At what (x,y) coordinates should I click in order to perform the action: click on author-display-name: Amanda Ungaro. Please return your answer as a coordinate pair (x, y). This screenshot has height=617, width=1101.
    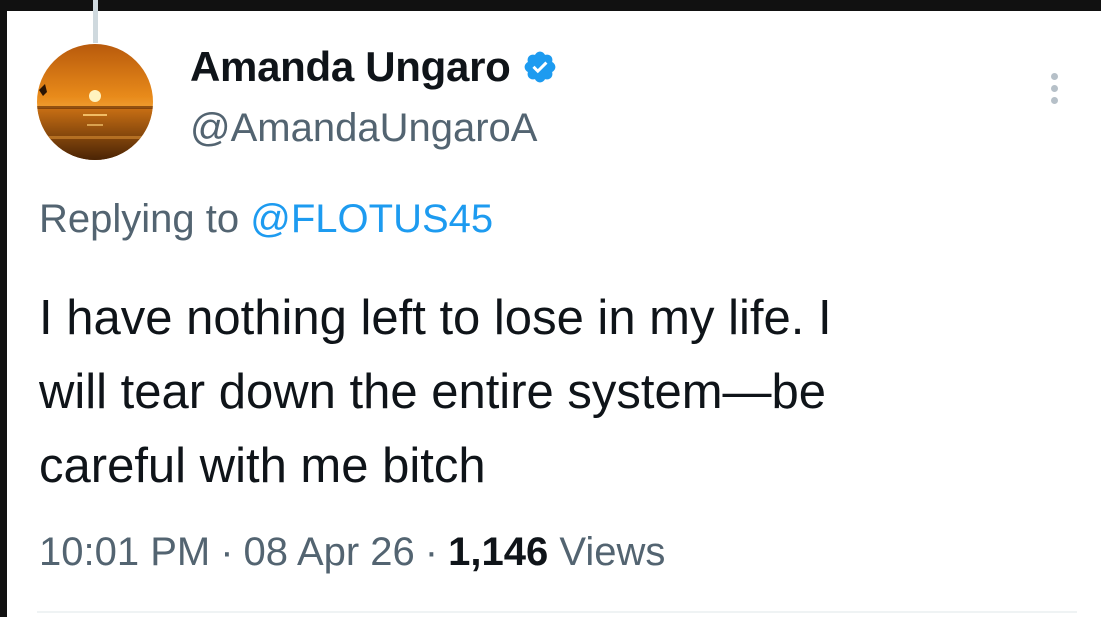
    Looking at the image, I should click on (350, 67).